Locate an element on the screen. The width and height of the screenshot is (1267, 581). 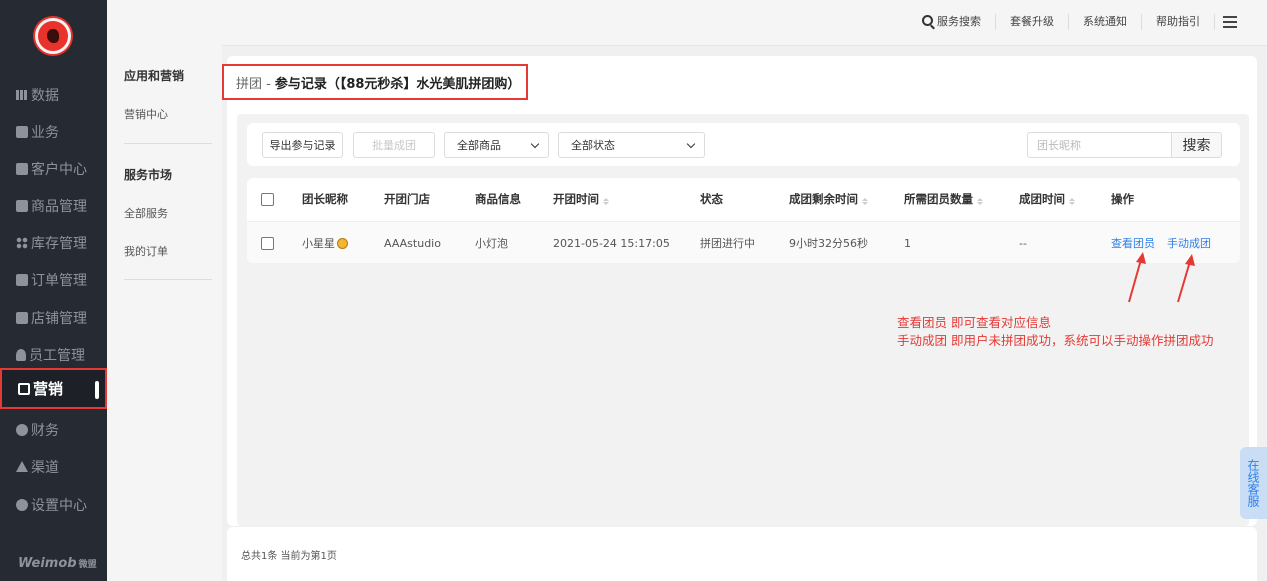
gift-icon is located at coordinates (24, 388).